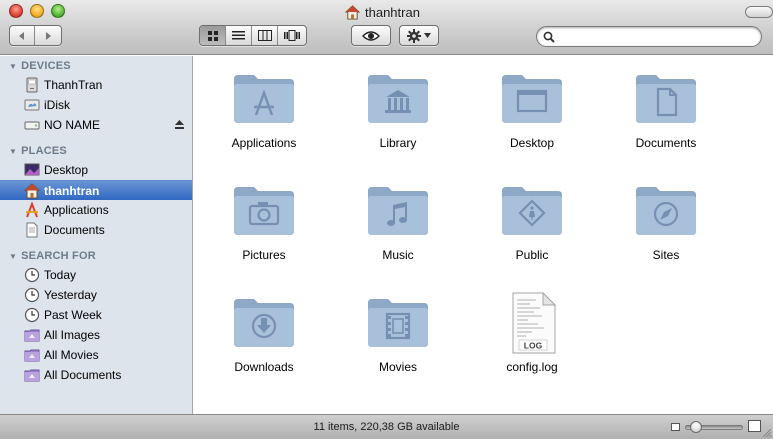 This screenshot has height=439, width=773. Describe the element at coordinates (532, 367) in the screenshot. I see `file-label: config.log` at that location.